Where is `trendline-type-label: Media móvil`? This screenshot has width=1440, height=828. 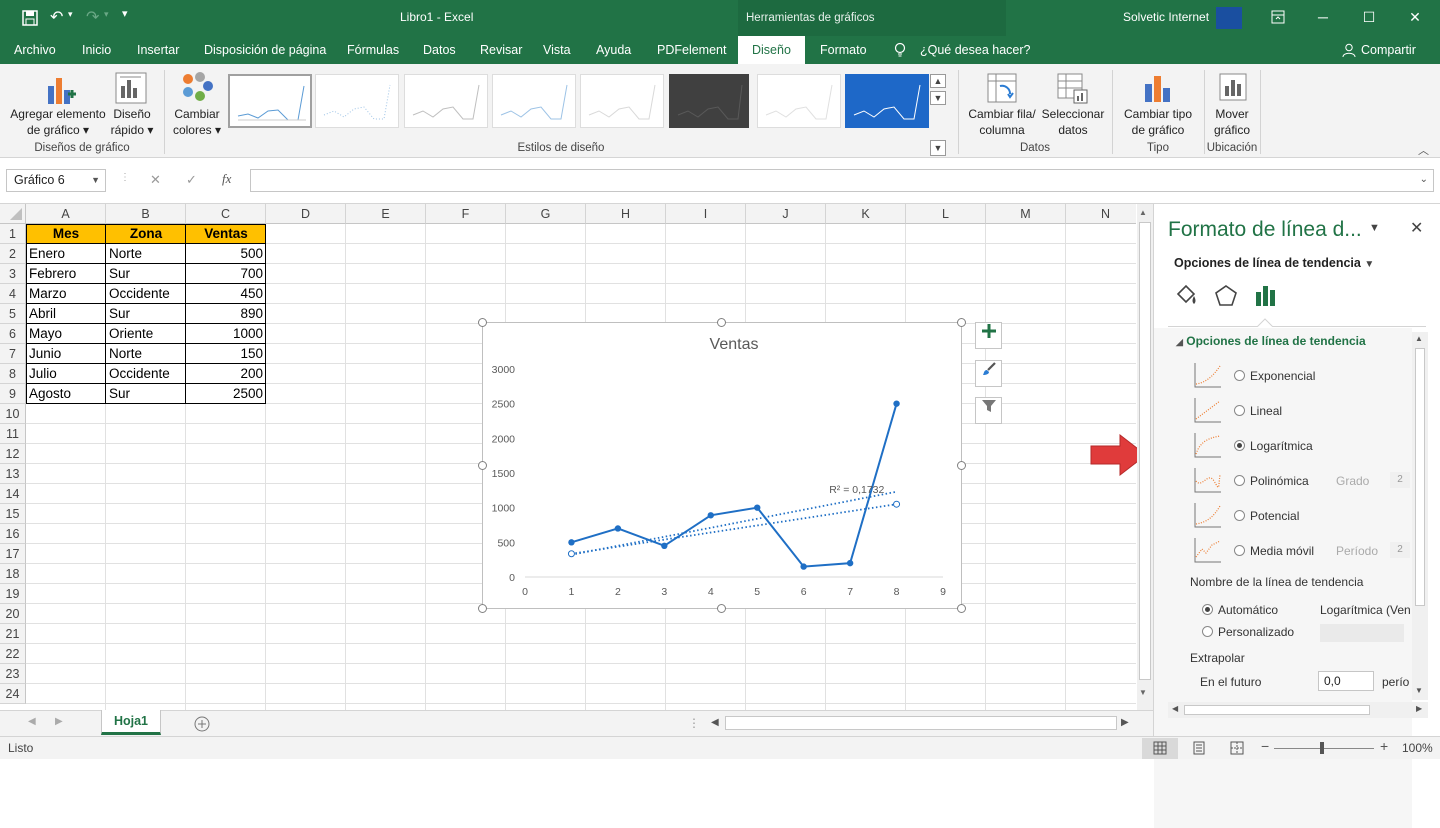 trendline-type-label: Media móvil is located at coordinates (1282, 551).